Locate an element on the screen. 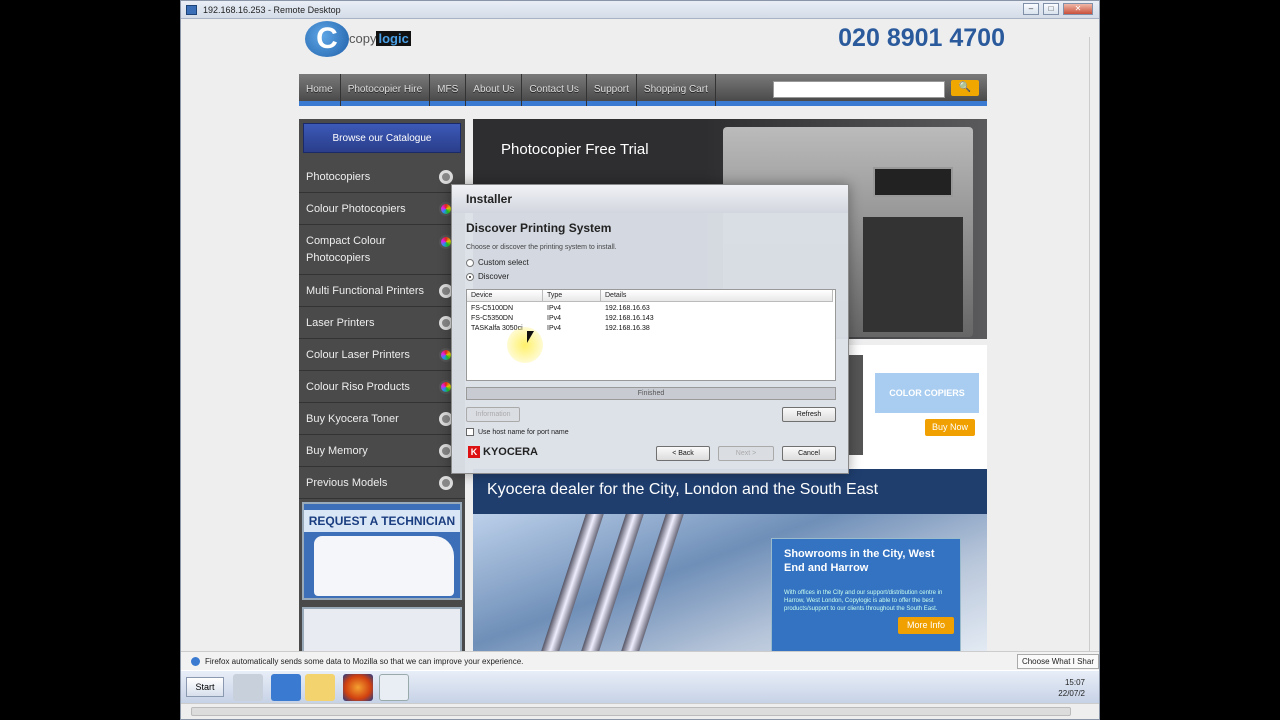  column-header-details: Details is located at coordinates (717, 296).